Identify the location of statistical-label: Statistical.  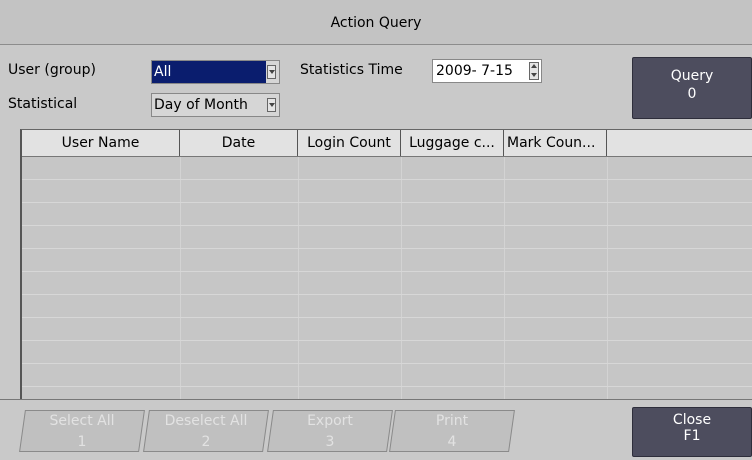
(43, 104).